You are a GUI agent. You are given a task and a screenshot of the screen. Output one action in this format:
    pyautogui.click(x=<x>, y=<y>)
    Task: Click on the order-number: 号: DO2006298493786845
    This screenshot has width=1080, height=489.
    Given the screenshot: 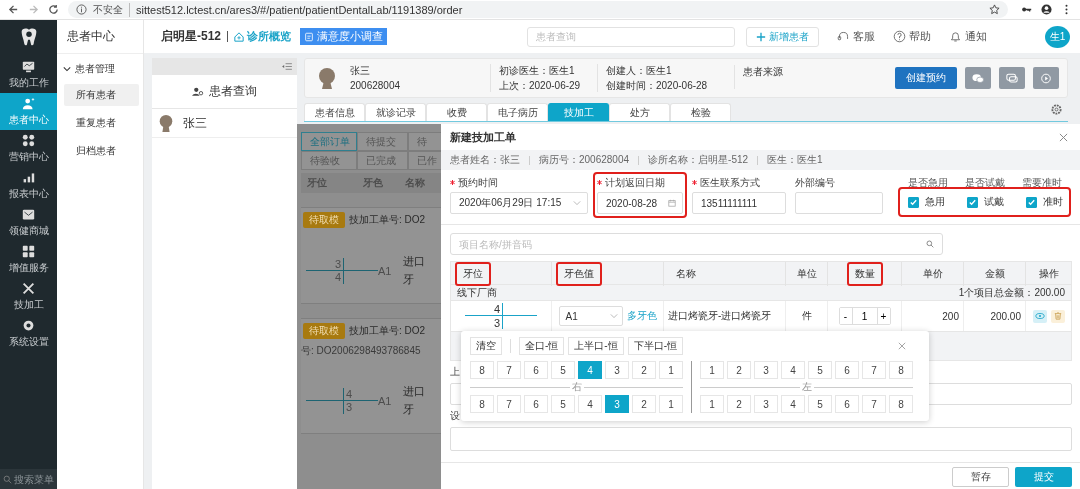 What is the action you would take?
    pyautogui.click(x=361, y=351)
    